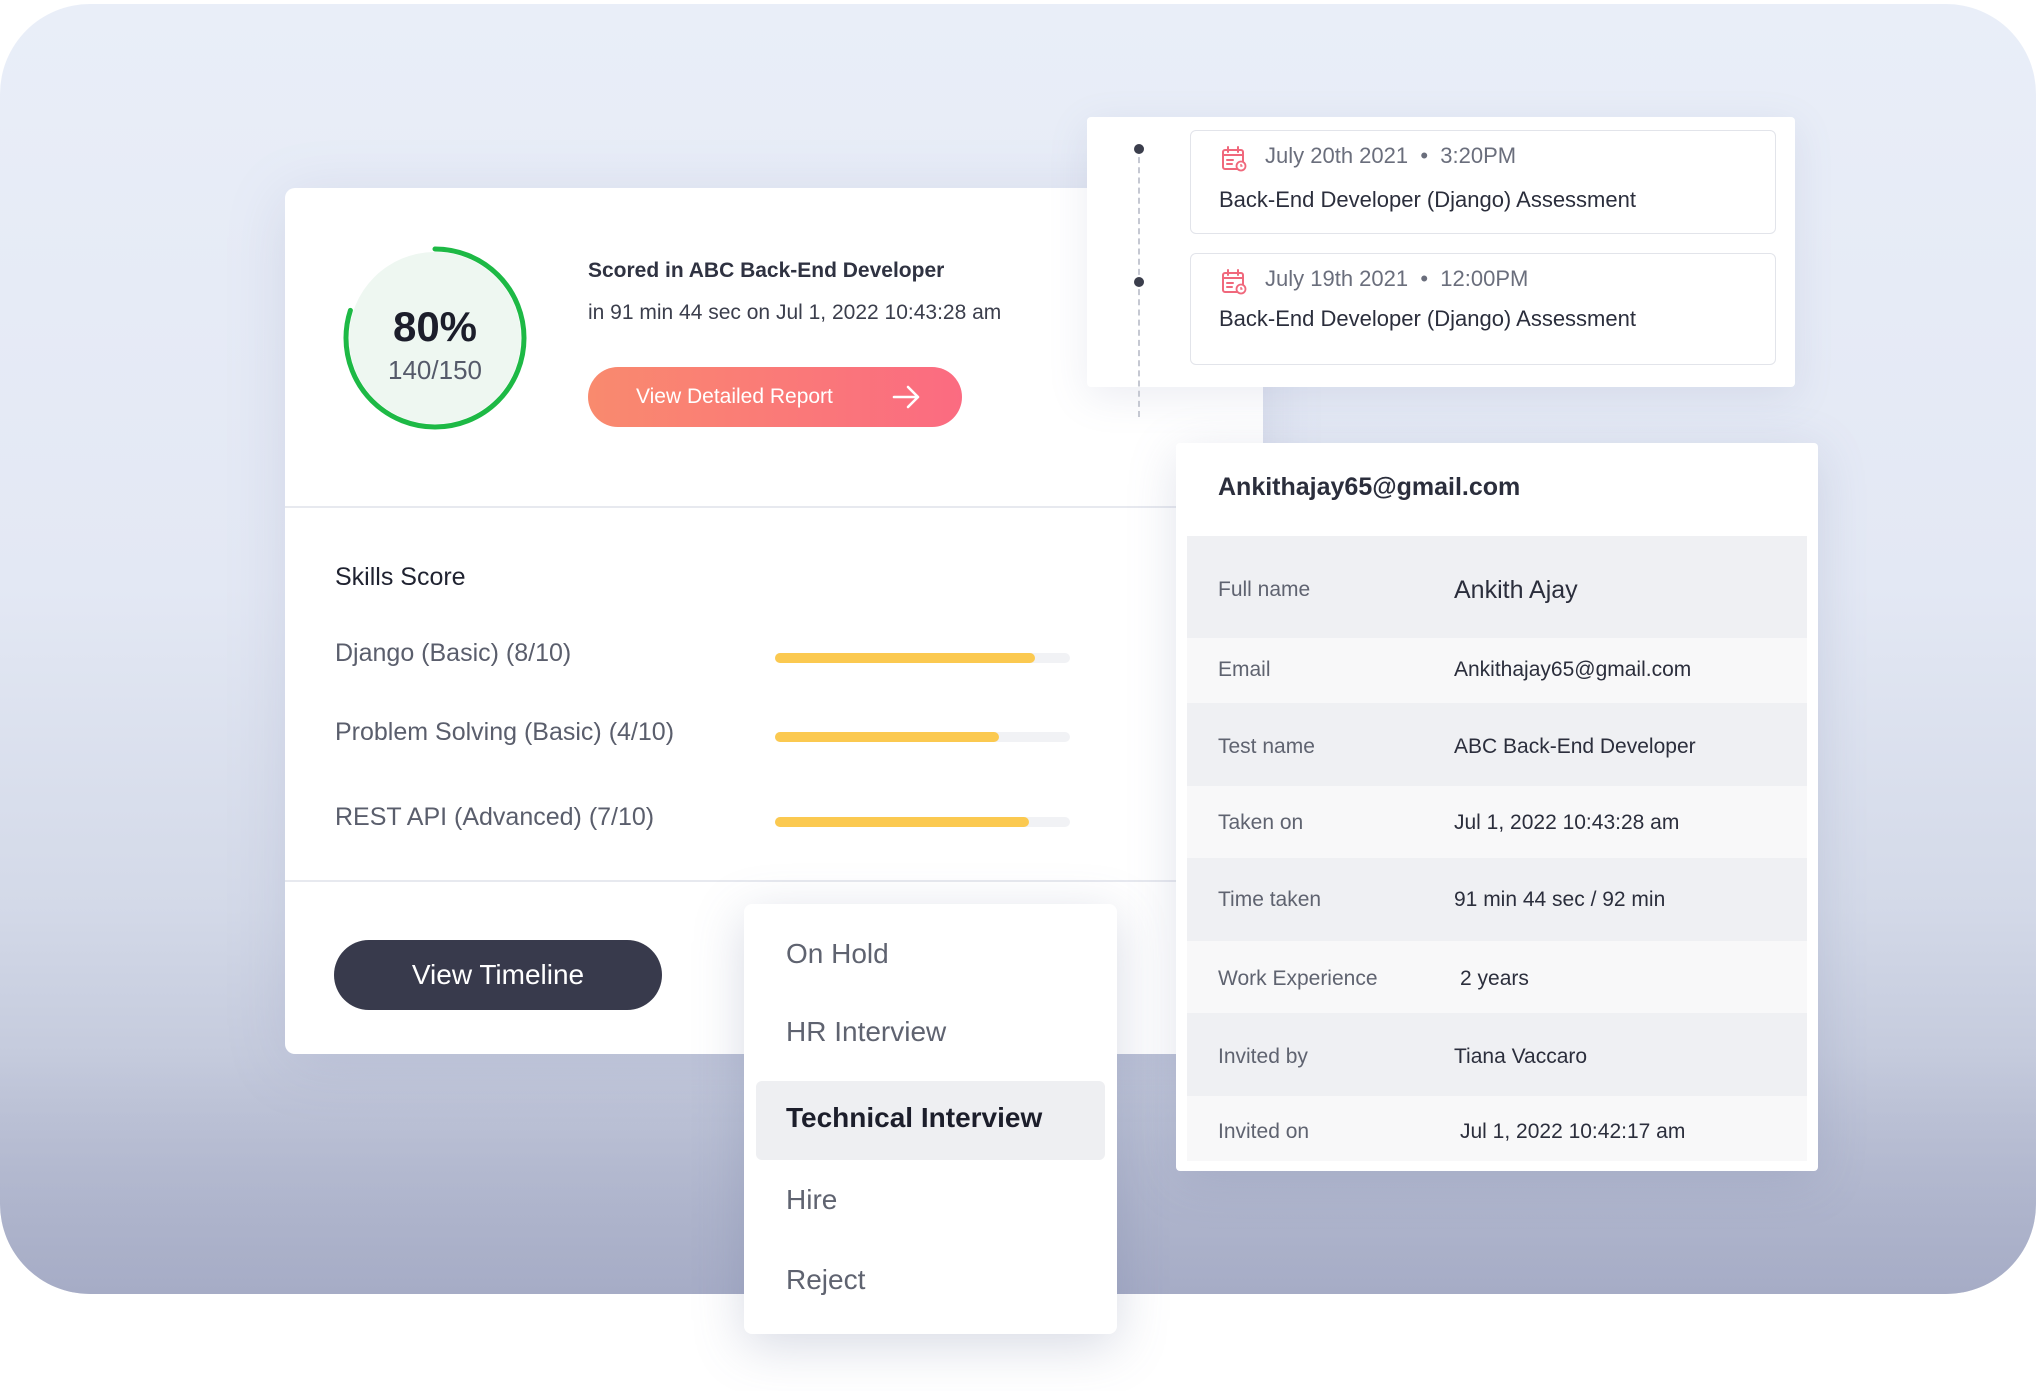  What do you see at coordinates (825, 1280) in the screenshot?
I see `menu-item-reject: Reject` at bounding box center [825, 1280].